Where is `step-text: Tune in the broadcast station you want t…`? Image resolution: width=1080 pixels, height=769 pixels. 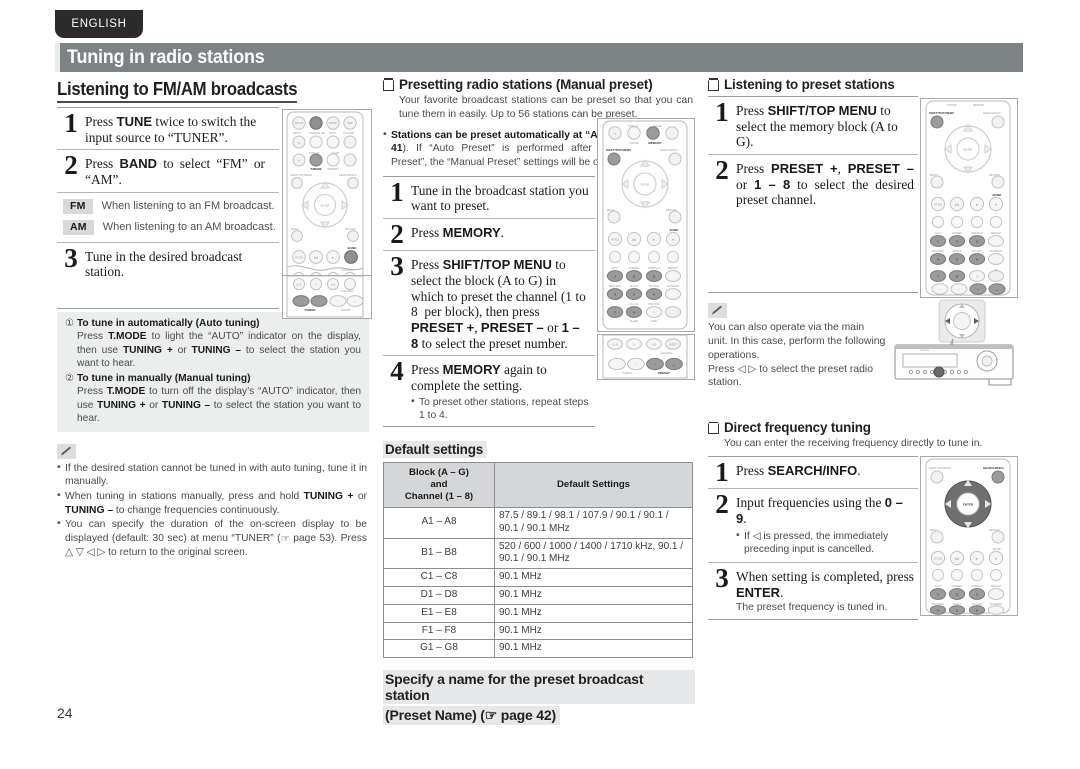 step-text: Tune in the broadcast station you want t… is located at coordinates (500, 198).